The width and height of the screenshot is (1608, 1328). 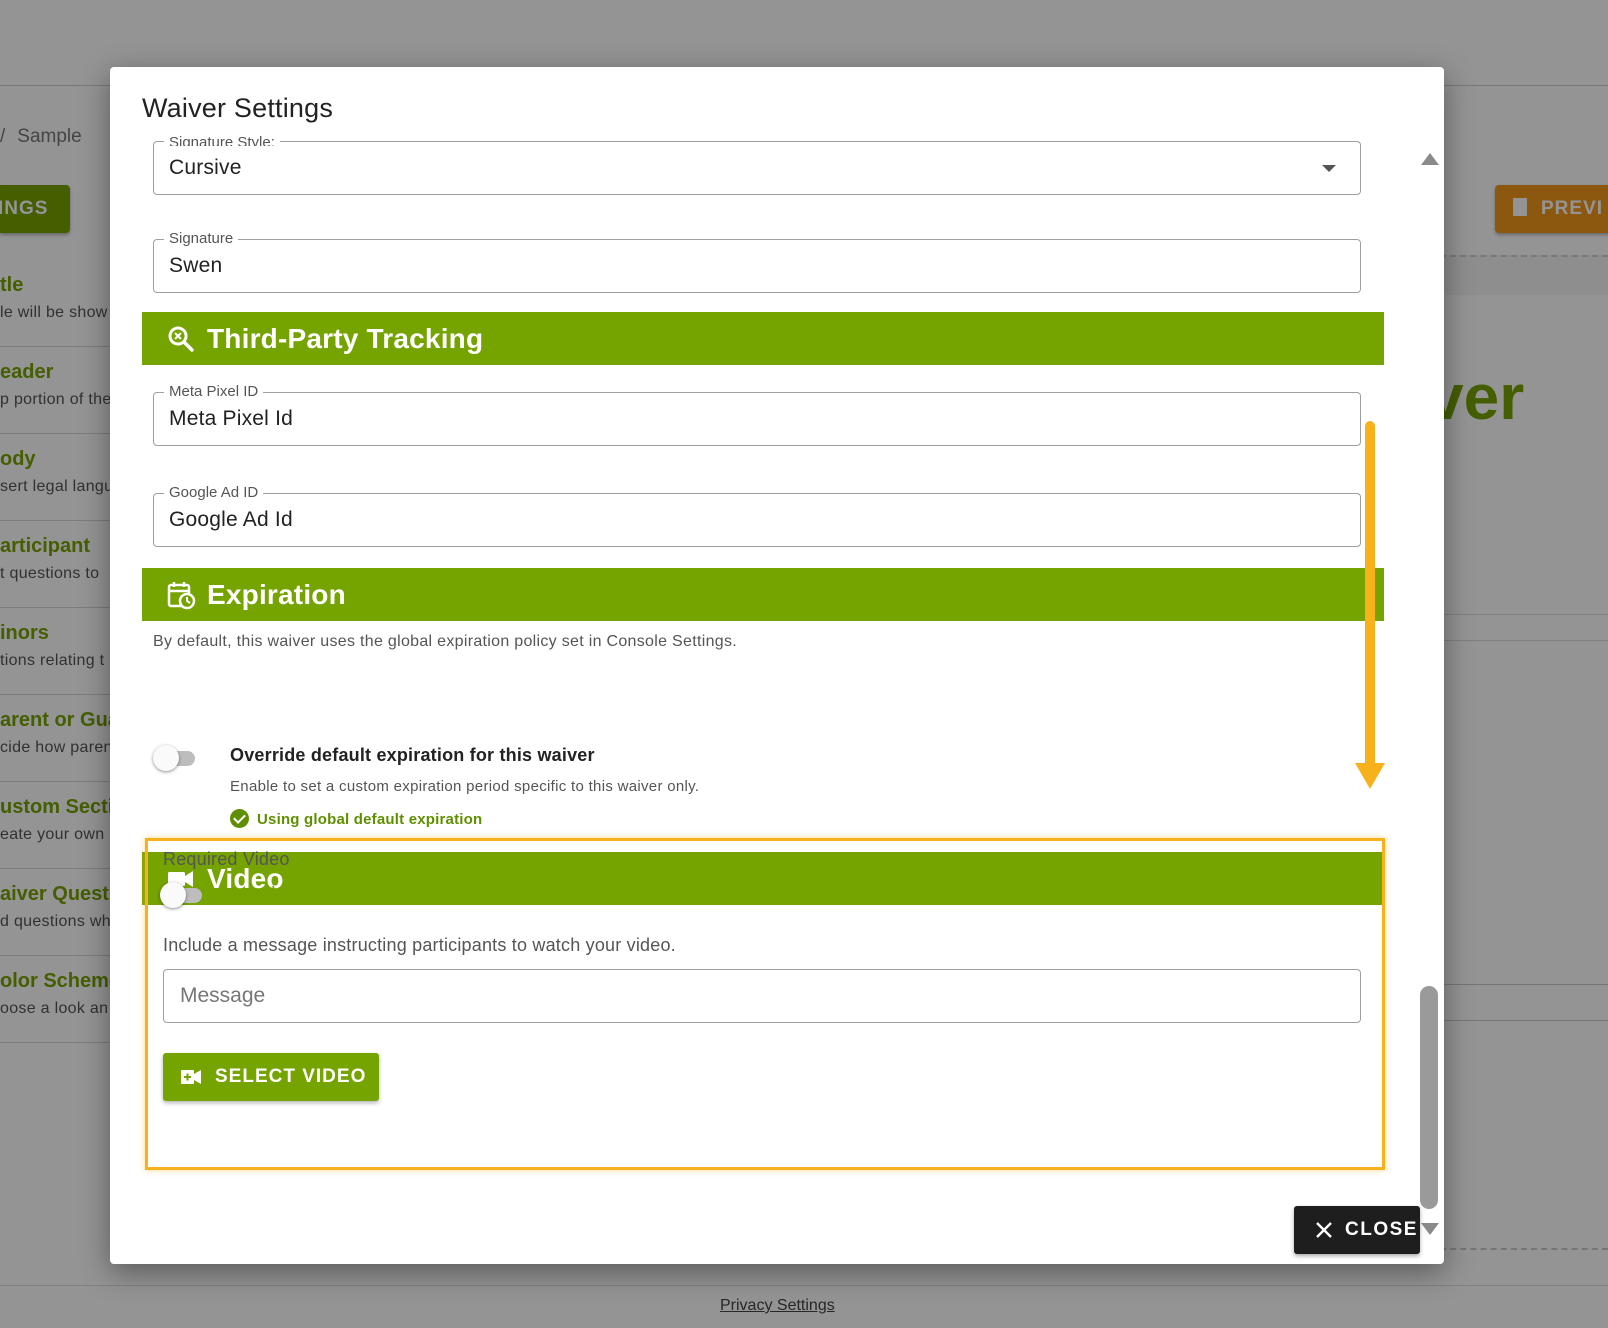 I want to click on close-icon, so click(x=1324, y=1230).